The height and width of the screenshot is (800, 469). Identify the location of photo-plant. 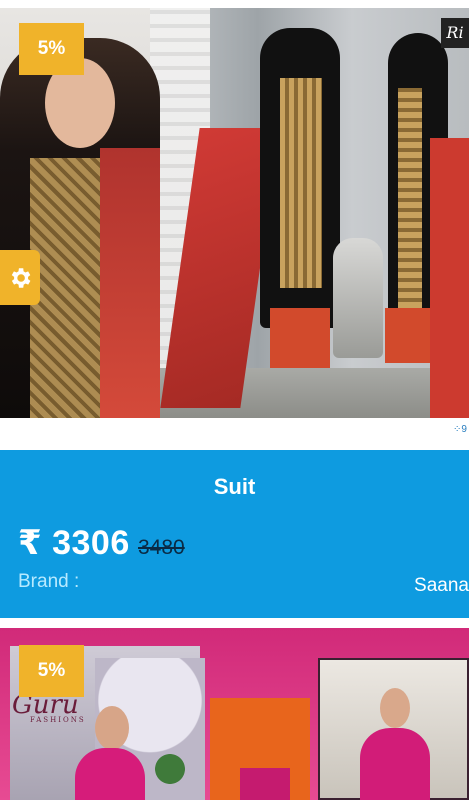
(170, 769).